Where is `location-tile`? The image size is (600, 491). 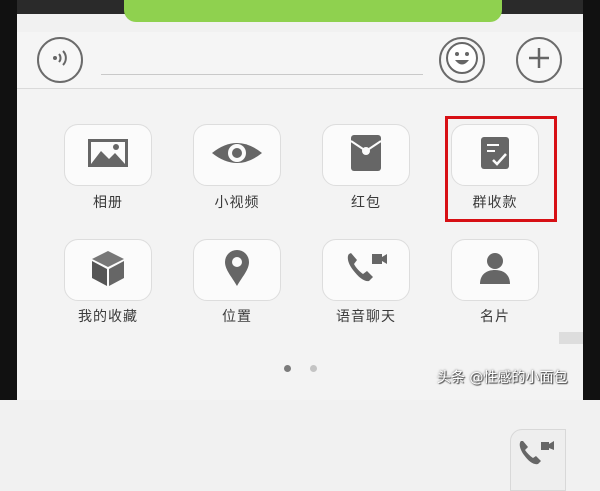
location-tile is located at coordinates (237, 270).